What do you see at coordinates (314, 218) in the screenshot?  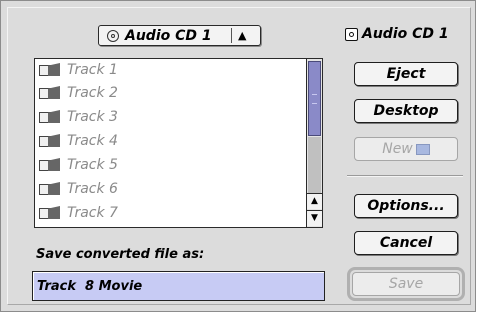 I see `scroll-down-arrow-icon: ▼` at bounding box center [314, 218].